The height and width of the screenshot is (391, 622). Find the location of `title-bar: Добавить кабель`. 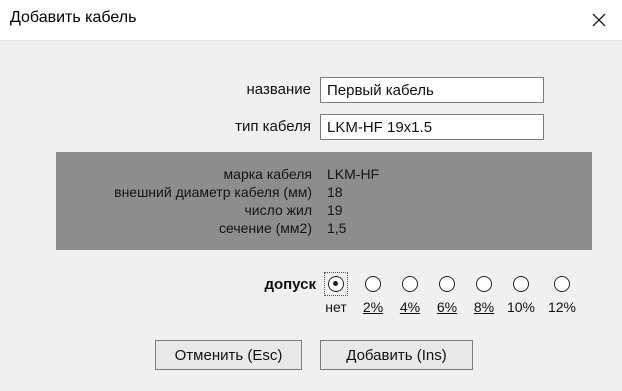

title-bar: Добавить кабель is located at coordinates (311, 20).